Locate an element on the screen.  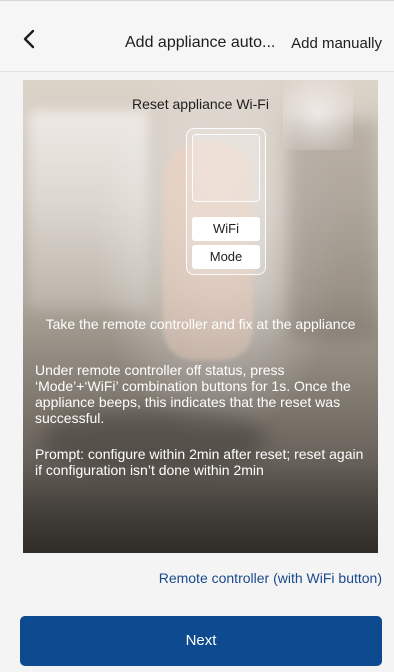
background-wall is located at coordinates (333, 230).